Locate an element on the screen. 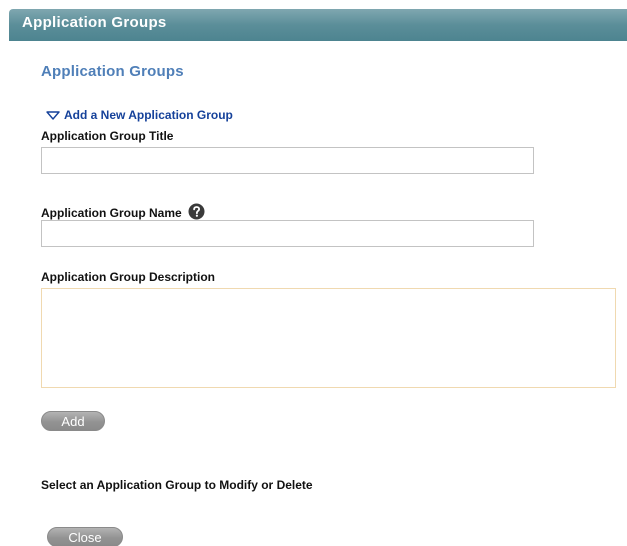 This screenshot has height=546, width=627. application-group-name-input is located at coordinates (287, 233).